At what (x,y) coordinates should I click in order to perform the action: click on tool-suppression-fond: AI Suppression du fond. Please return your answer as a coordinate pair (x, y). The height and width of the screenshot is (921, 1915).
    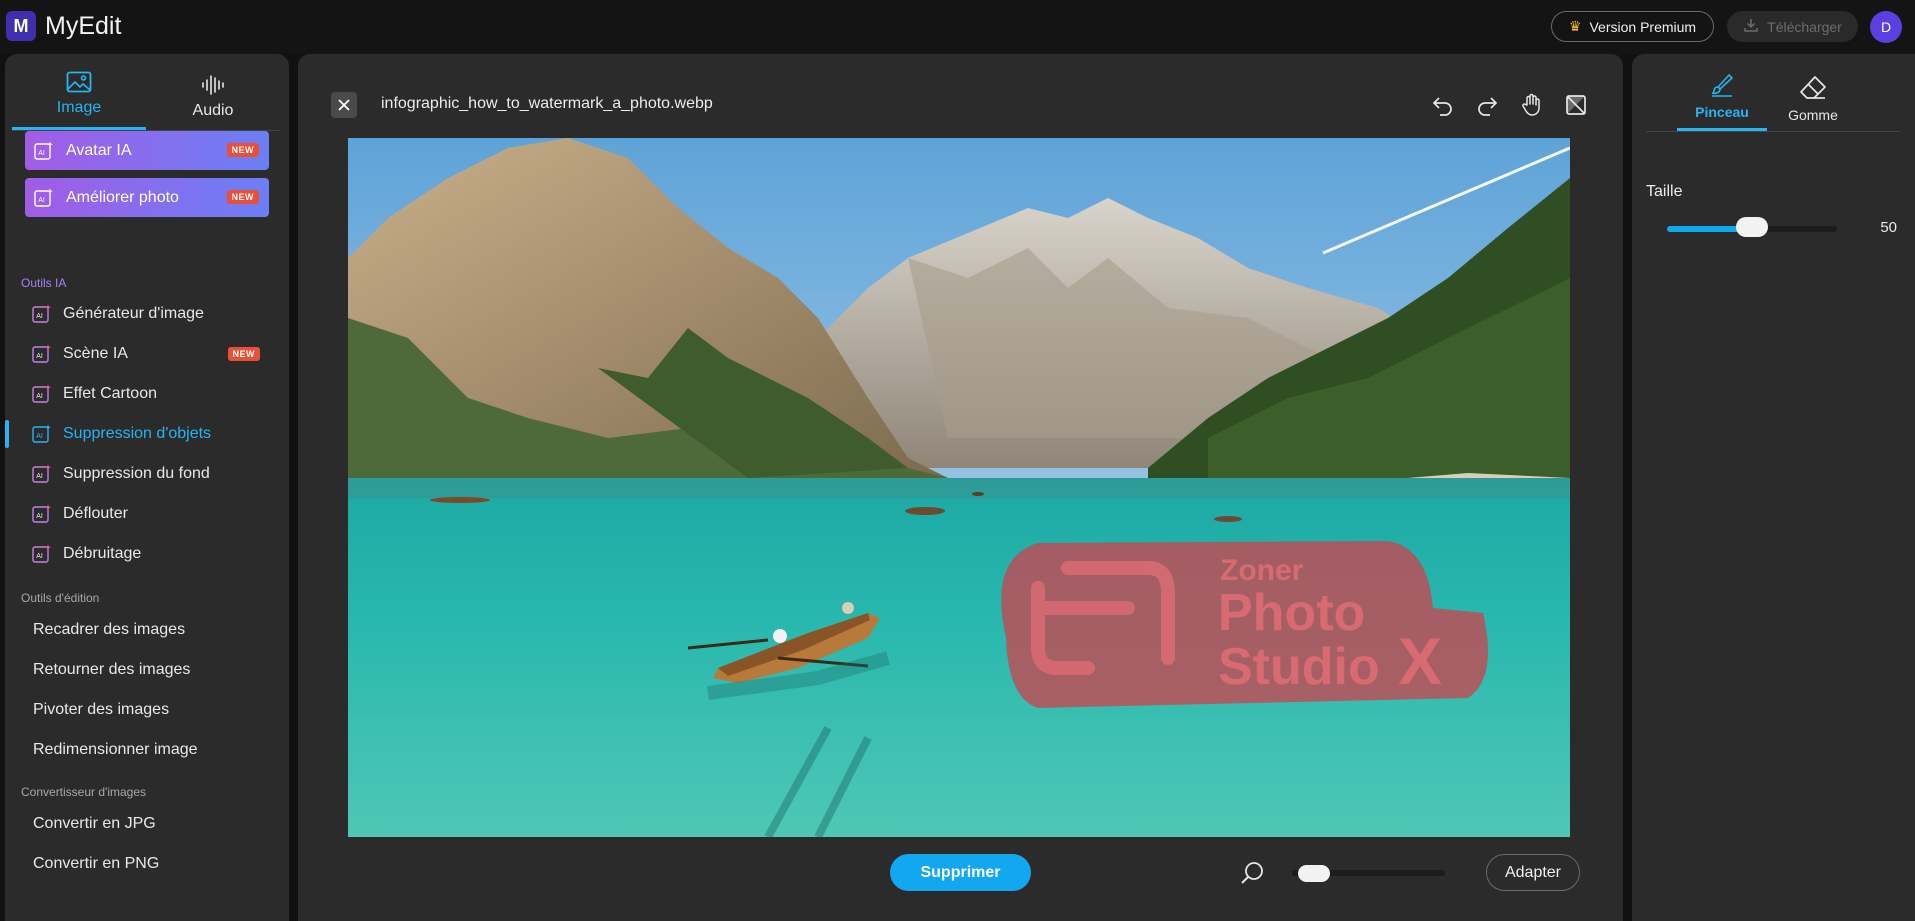
    Looking at the image, I should click on (147, 474).